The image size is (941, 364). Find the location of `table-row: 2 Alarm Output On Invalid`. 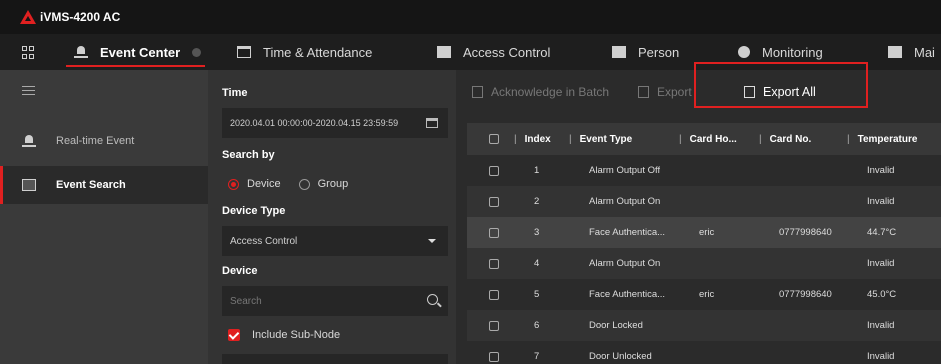

table-row: 2 Alarm Output On Invalid is located at coordinates (704, 201).